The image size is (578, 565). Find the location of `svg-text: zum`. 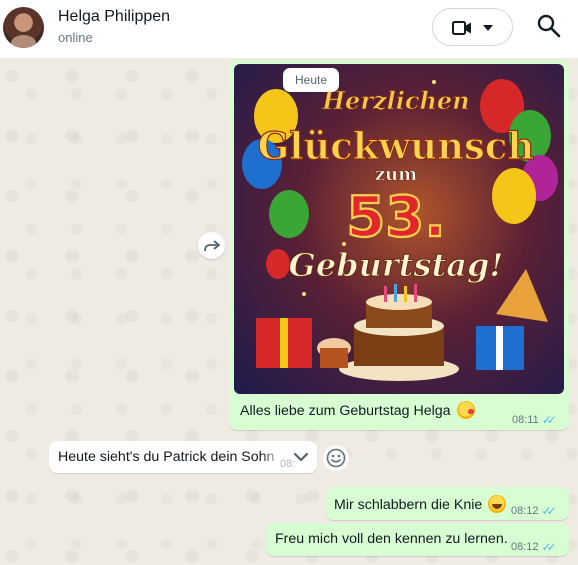

svg-text: zum is located at coordinates (396, 174).